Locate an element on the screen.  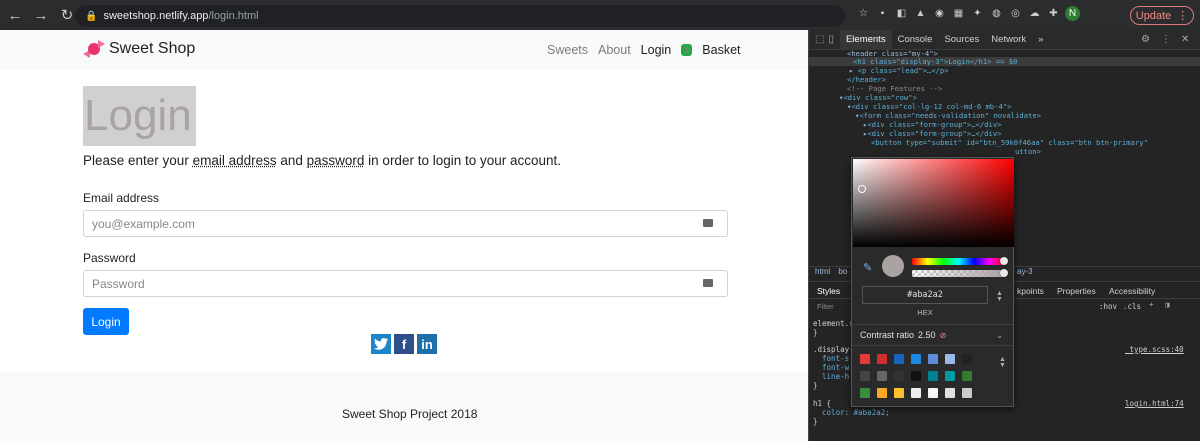
nav-link-about: About is located at coordinates (614, 50).